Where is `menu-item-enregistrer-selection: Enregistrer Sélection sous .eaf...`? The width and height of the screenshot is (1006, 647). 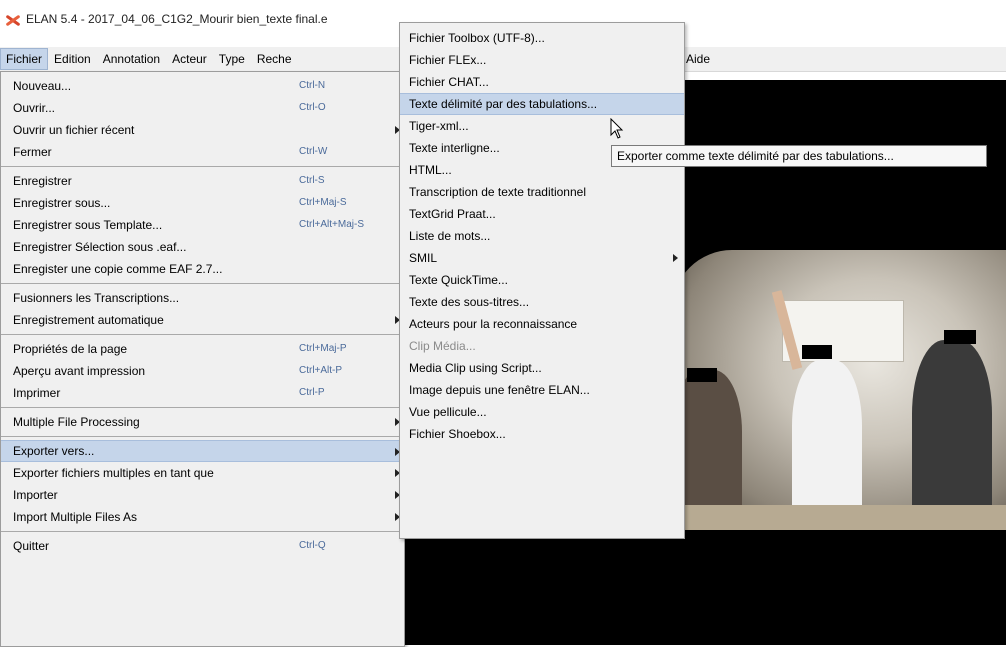
menu-item-enregistrer-selection: Enregistrer Sélection sous .eaf... is located at coordinates (202, 247).